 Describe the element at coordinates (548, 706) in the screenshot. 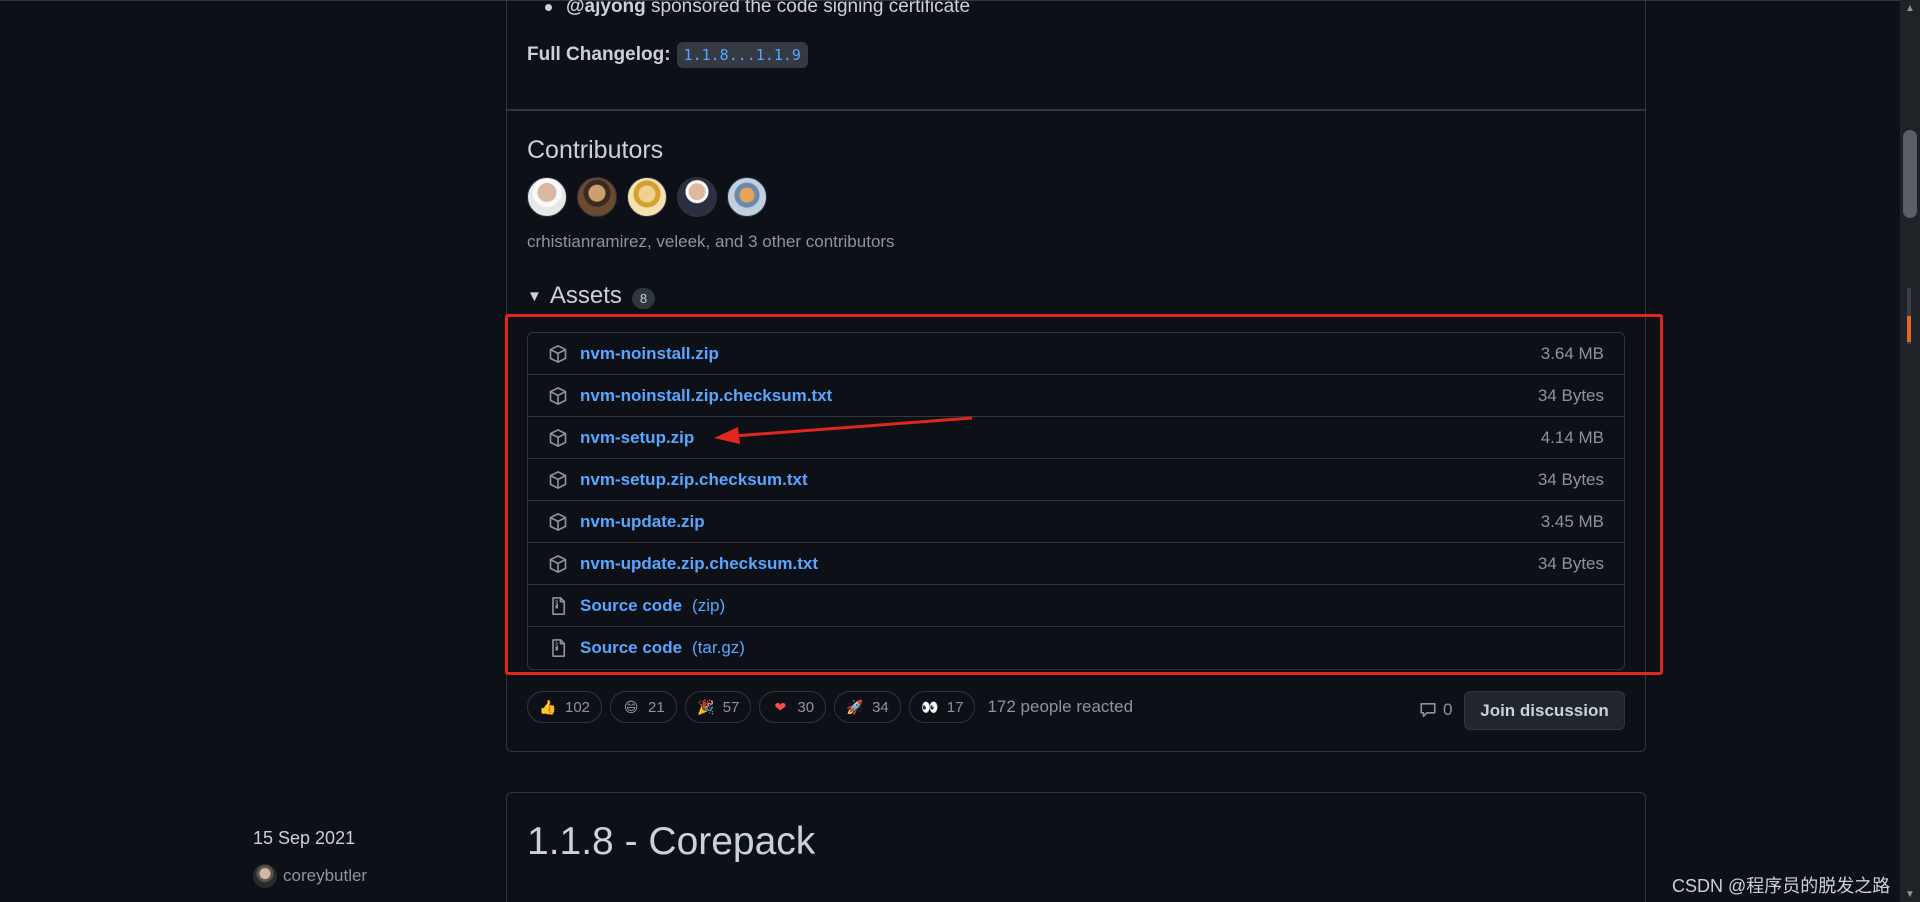

I see `thumbs-up-icon: 👍` at that location.